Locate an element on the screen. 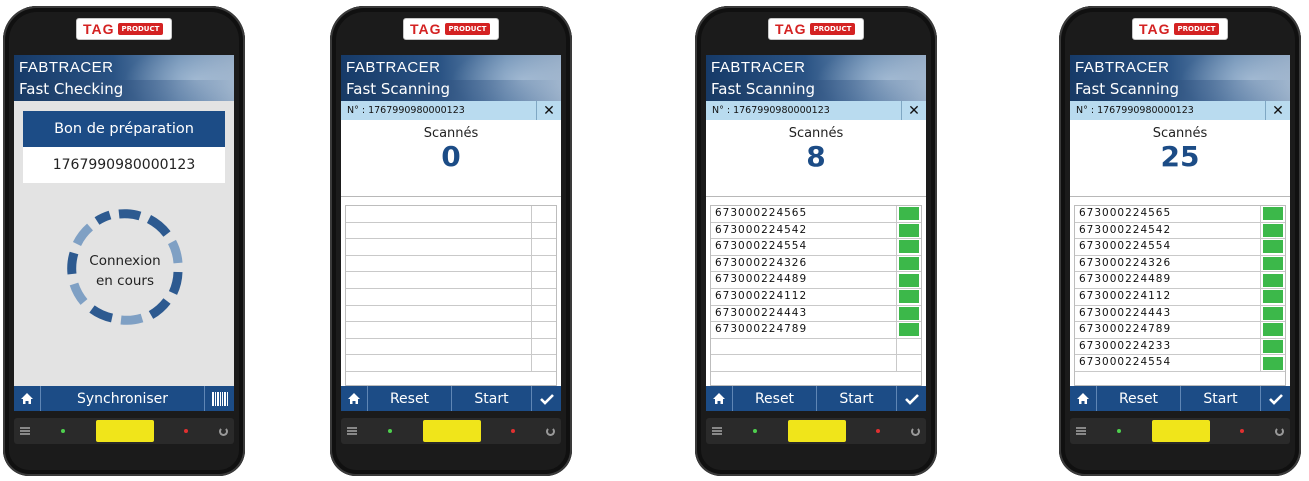 The image size is (1309, 481). scanned-list is located at coordinates (451, 295).